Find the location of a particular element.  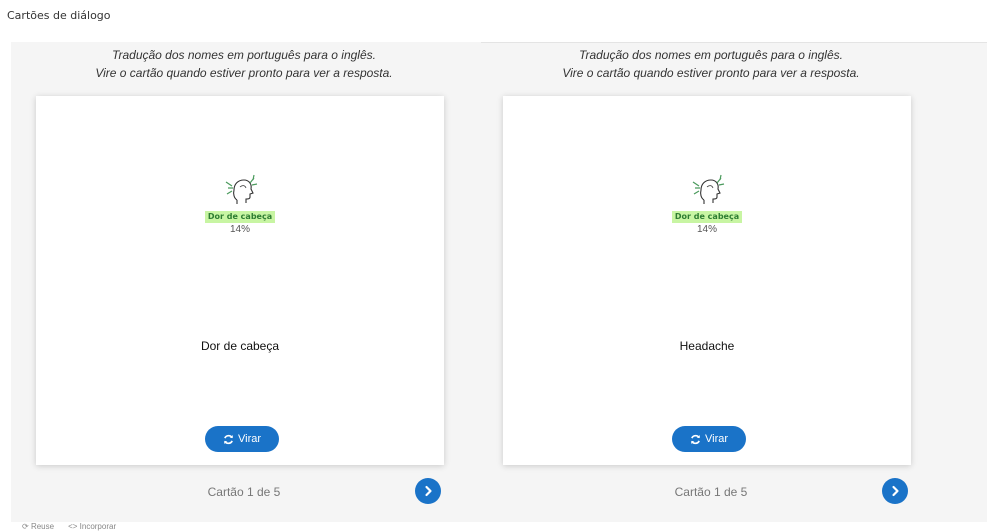

card-text: Headache is located at coordinates (707, 346).